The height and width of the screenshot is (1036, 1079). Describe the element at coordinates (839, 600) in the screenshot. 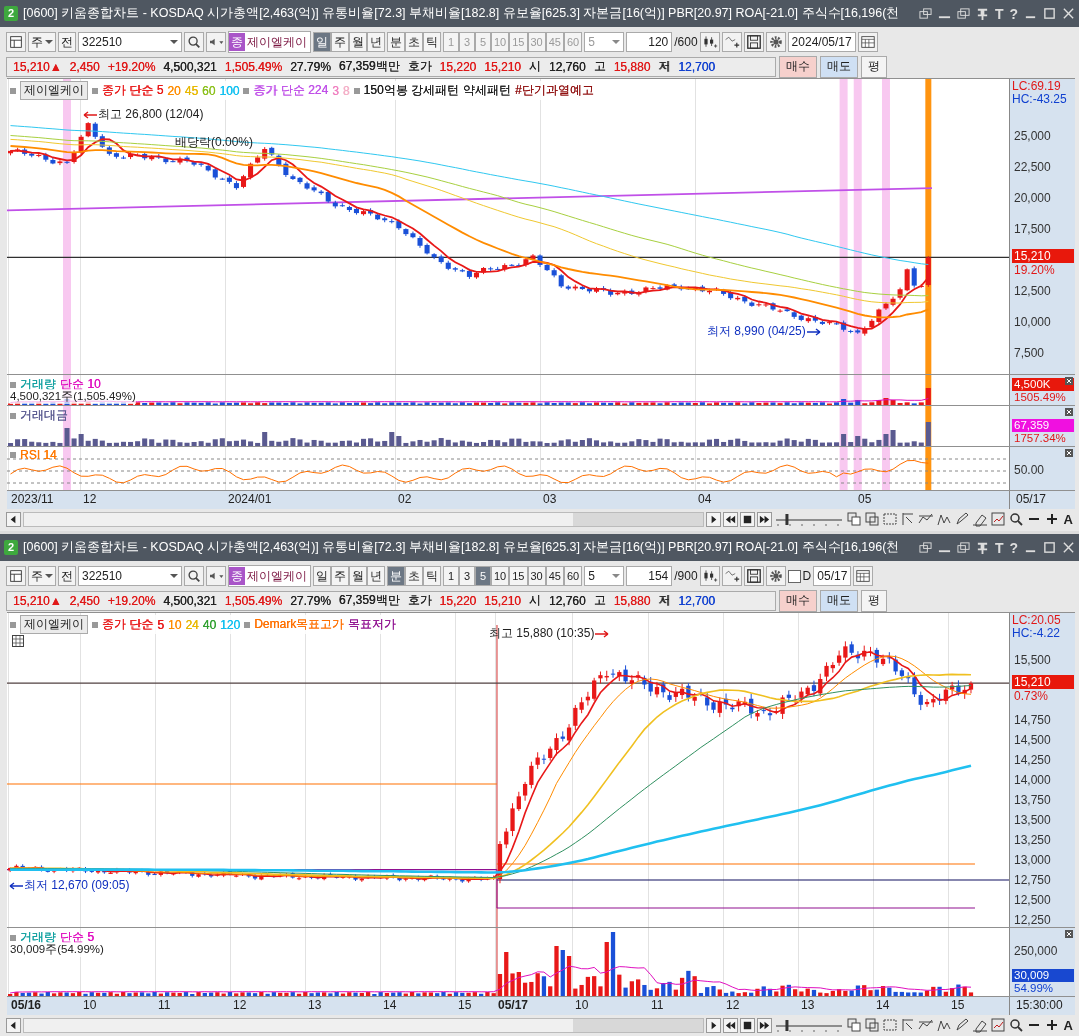

I see `order-button: 매도` at that location.